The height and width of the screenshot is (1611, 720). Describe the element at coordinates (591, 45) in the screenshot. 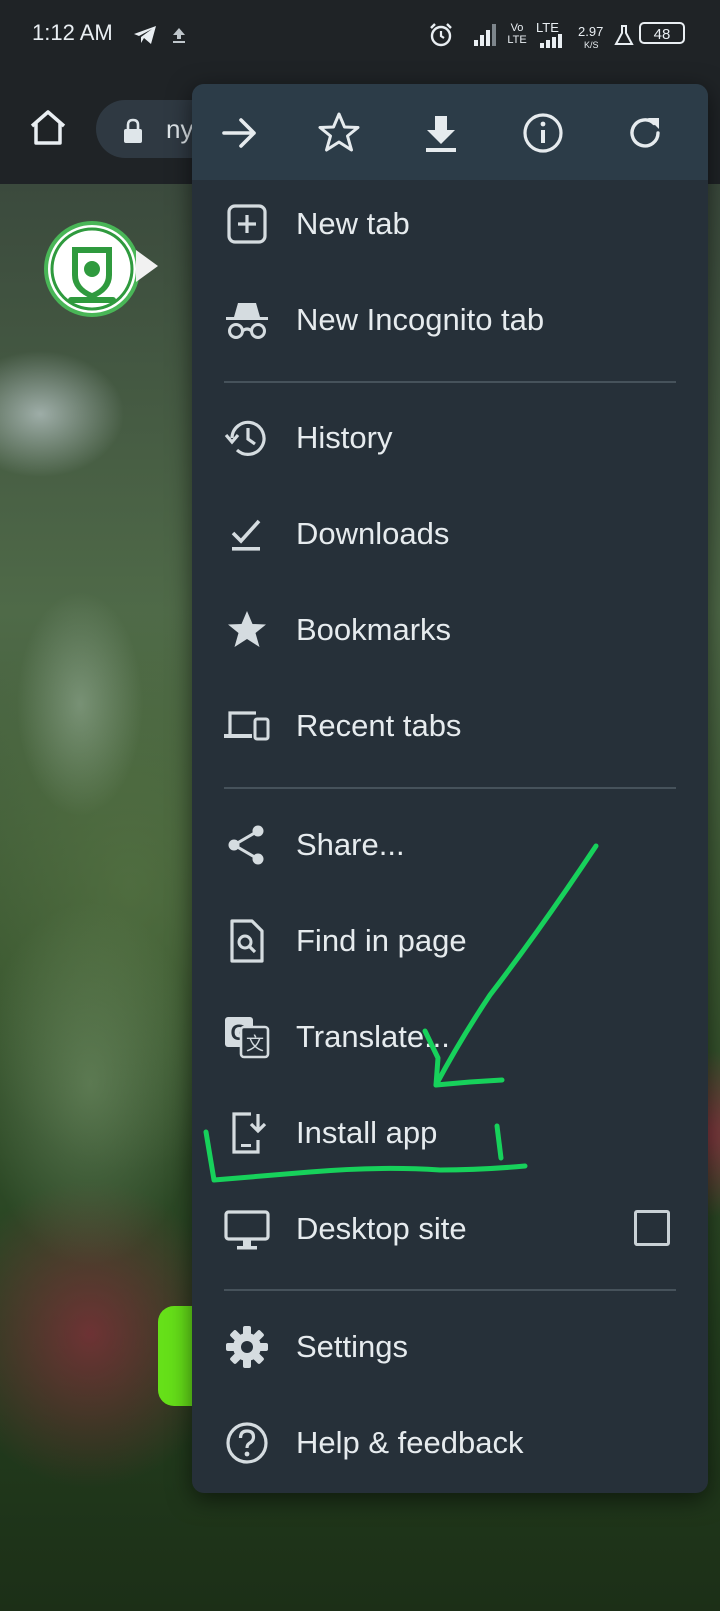

I see `net-speed-unit: K/S` at that location.